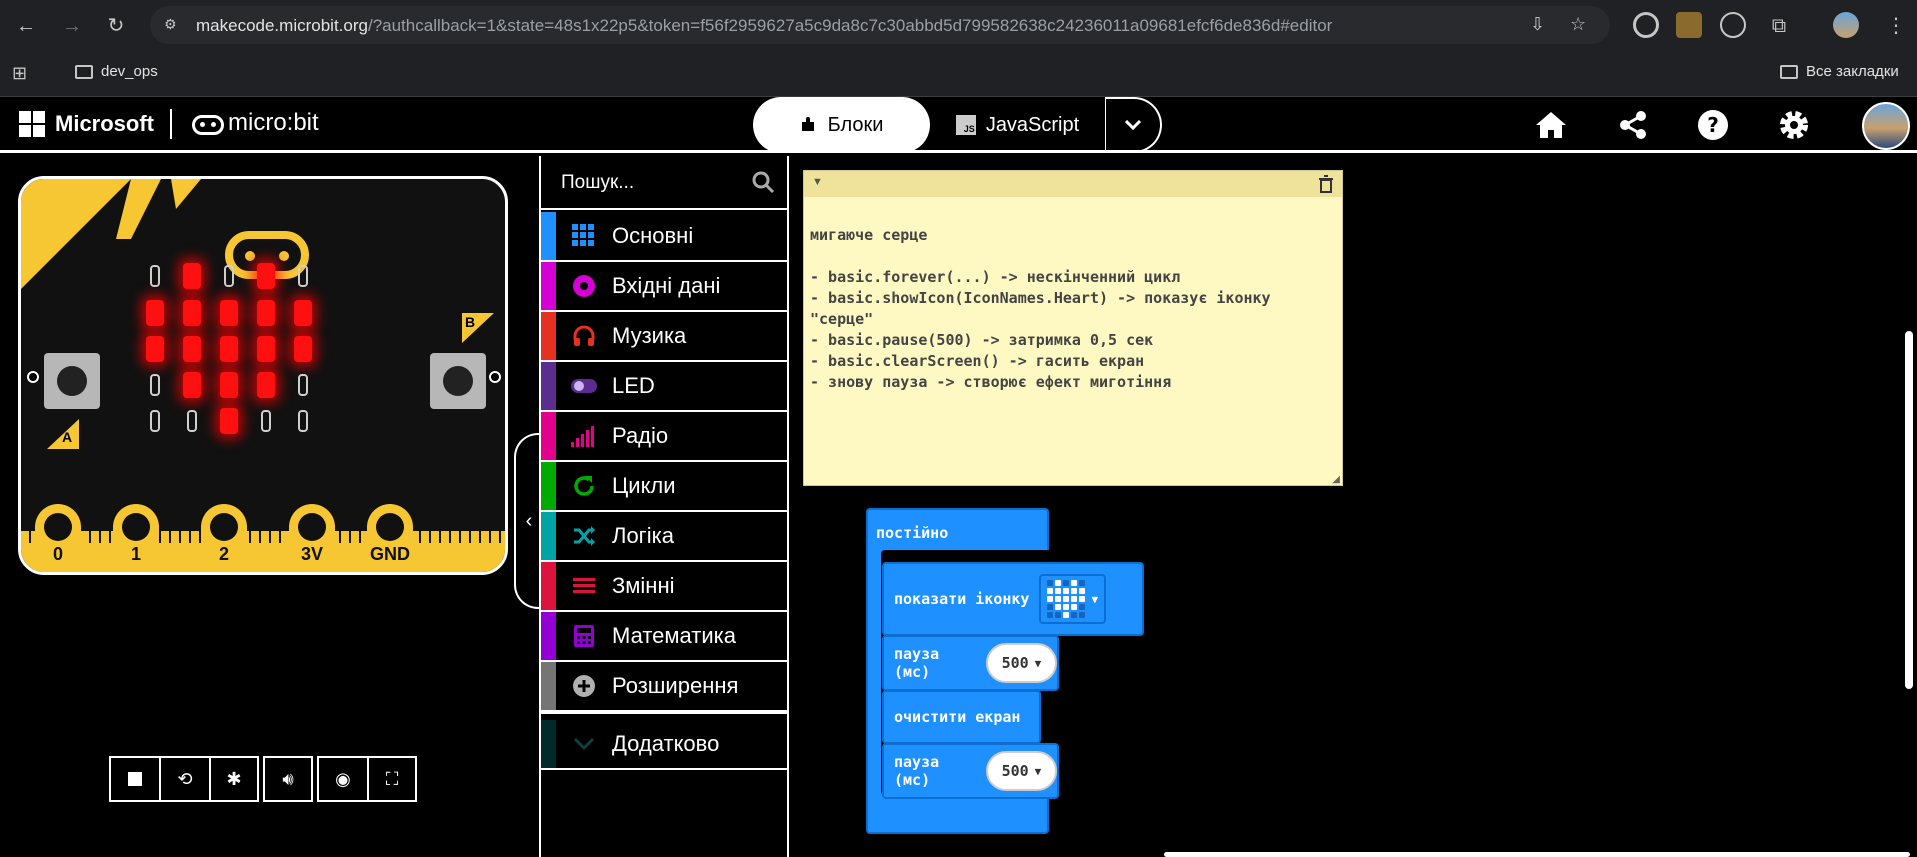 The width and height of the screenshot is (1917, 857). What do you see at coordinates (1095, 599) in the screenshot?
I see `dropdown-arrow-icon: ▼` at bounding box center [1095, 599].